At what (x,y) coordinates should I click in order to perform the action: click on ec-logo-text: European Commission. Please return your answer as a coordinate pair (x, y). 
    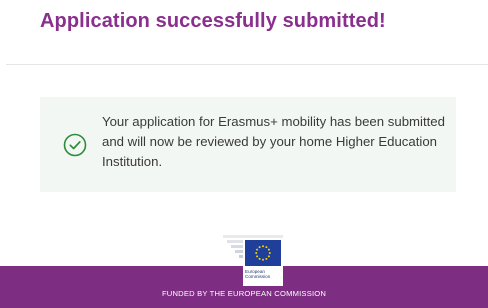
    Looking at the image, I should click on (258, 274).